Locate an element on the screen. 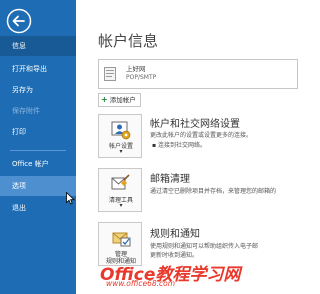  nav-item-print: 打印 is located at coordinates (38, 132).